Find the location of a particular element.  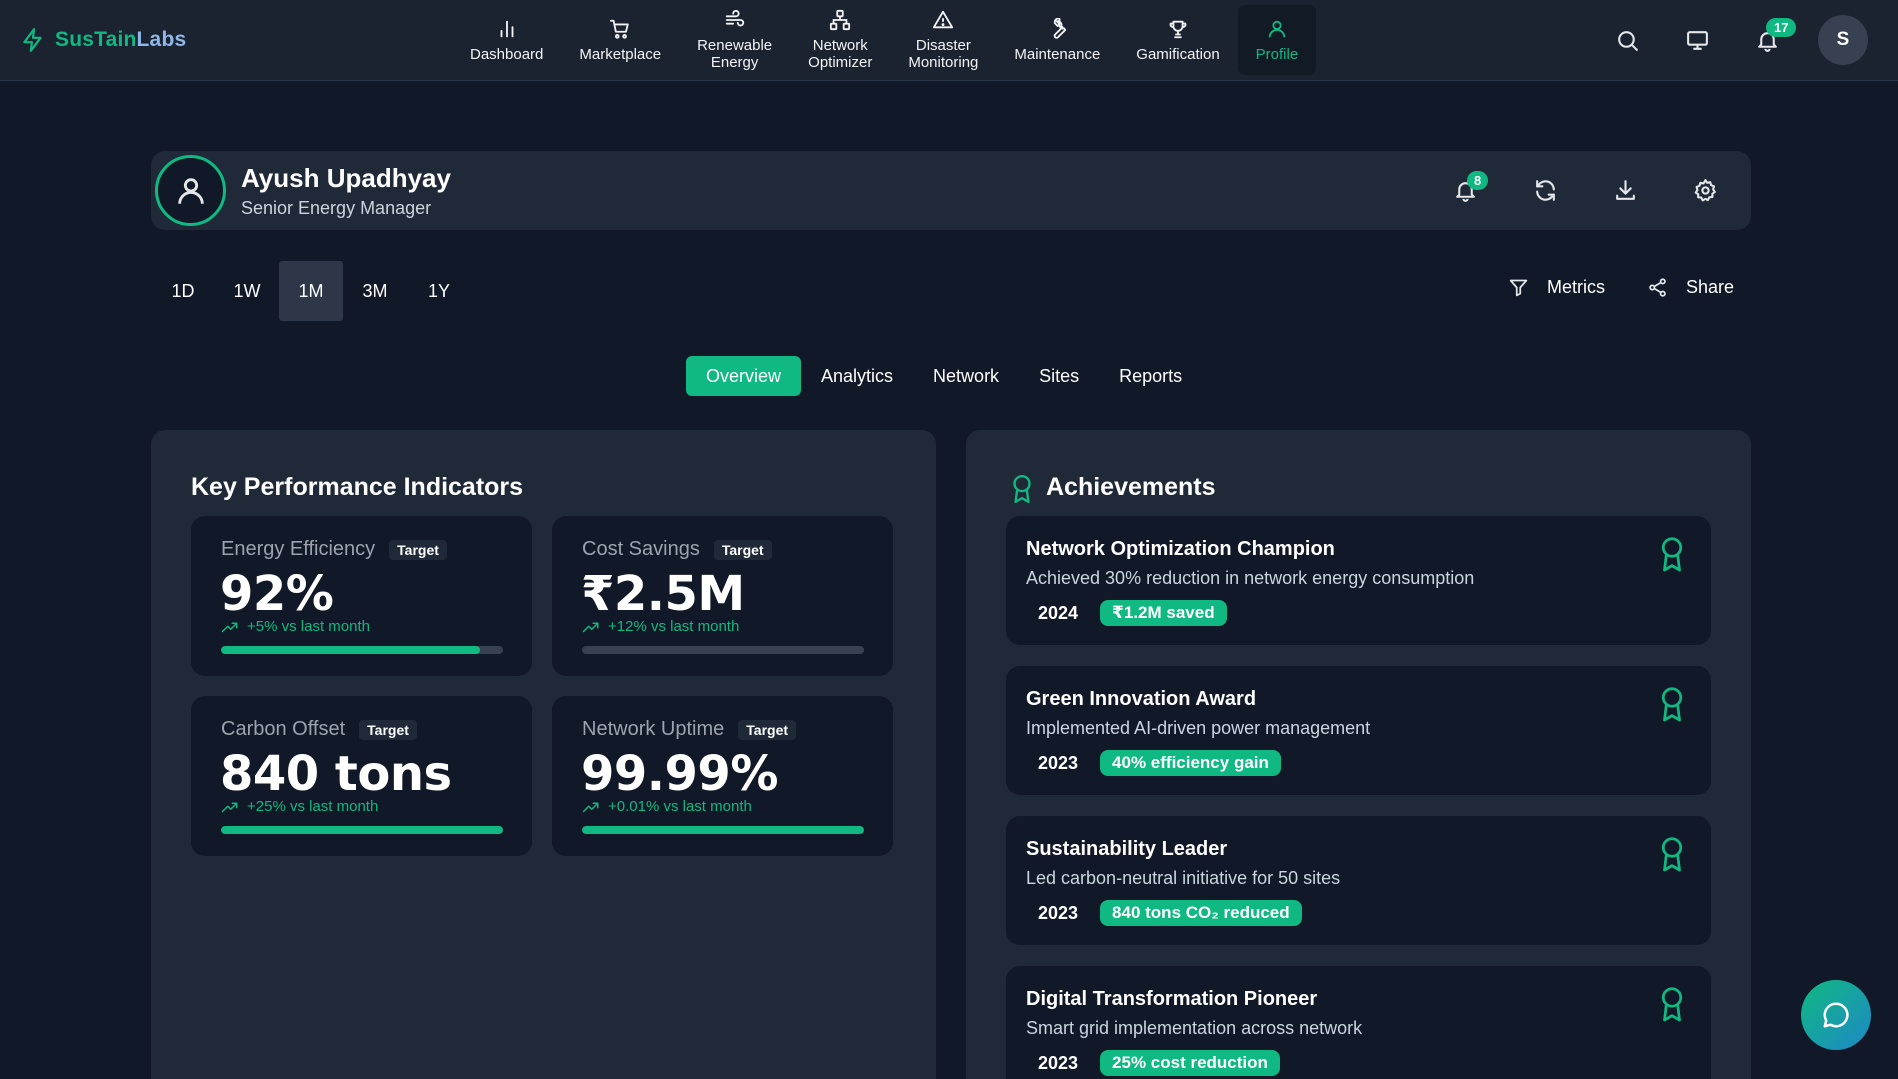

search-icon is located at coordinates (1627, 40).